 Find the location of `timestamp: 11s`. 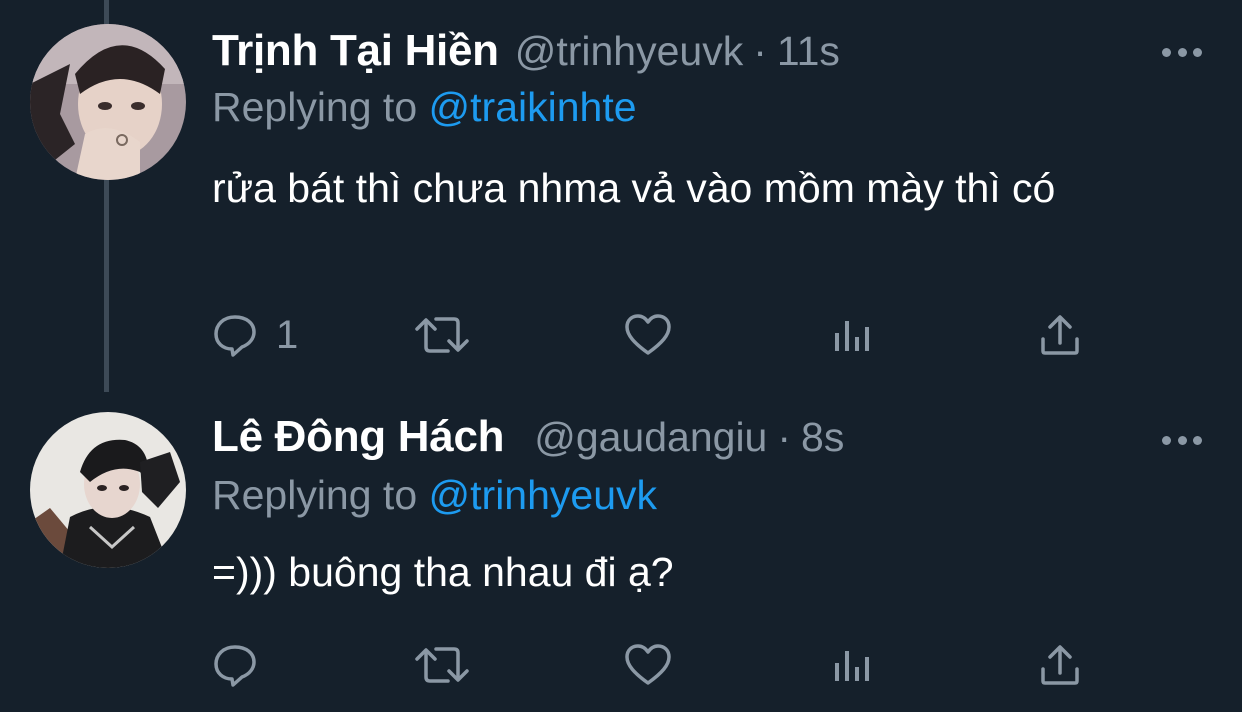

timestamp: 11s is located at coordinates (808, 51).